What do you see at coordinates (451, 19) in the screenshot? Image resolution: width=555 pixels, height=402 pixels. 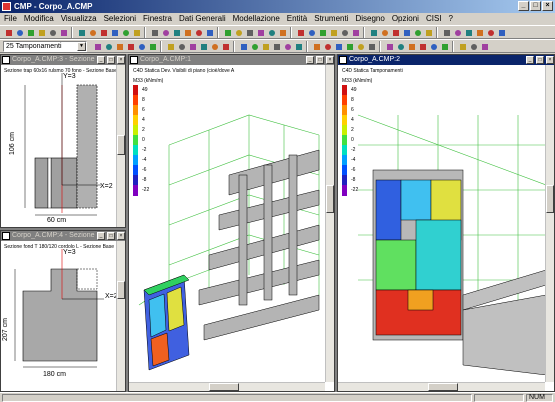 I see `menu-help: ?` at bounding box center [451, 19].